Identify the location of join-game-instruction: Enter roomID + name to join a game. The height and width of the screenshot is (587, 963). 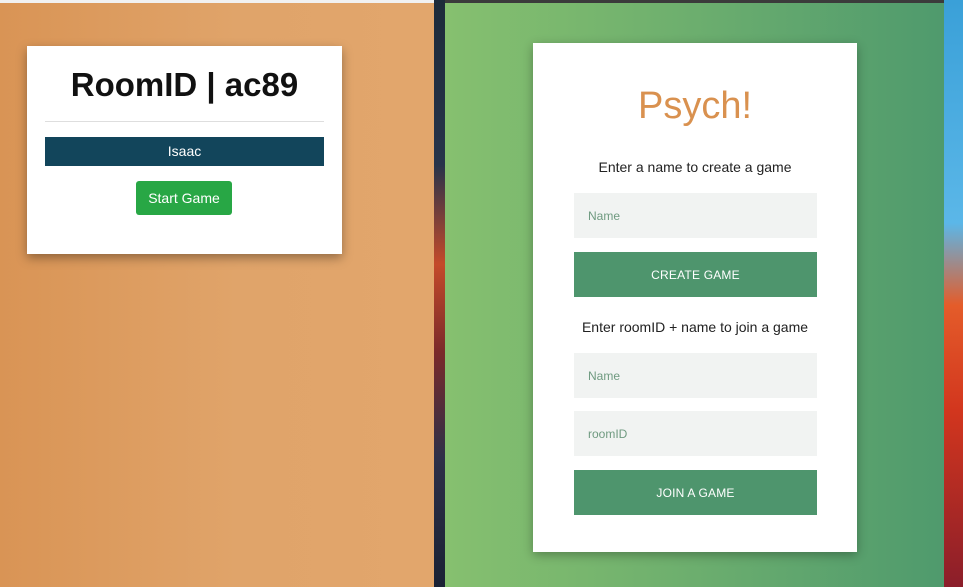
(695, 327).